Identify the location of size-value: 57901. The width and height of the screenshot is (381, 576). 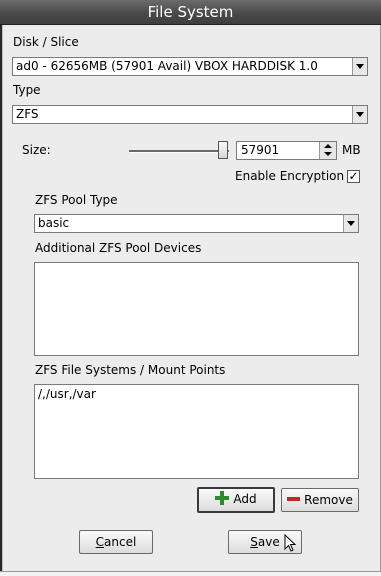
(260, 150).